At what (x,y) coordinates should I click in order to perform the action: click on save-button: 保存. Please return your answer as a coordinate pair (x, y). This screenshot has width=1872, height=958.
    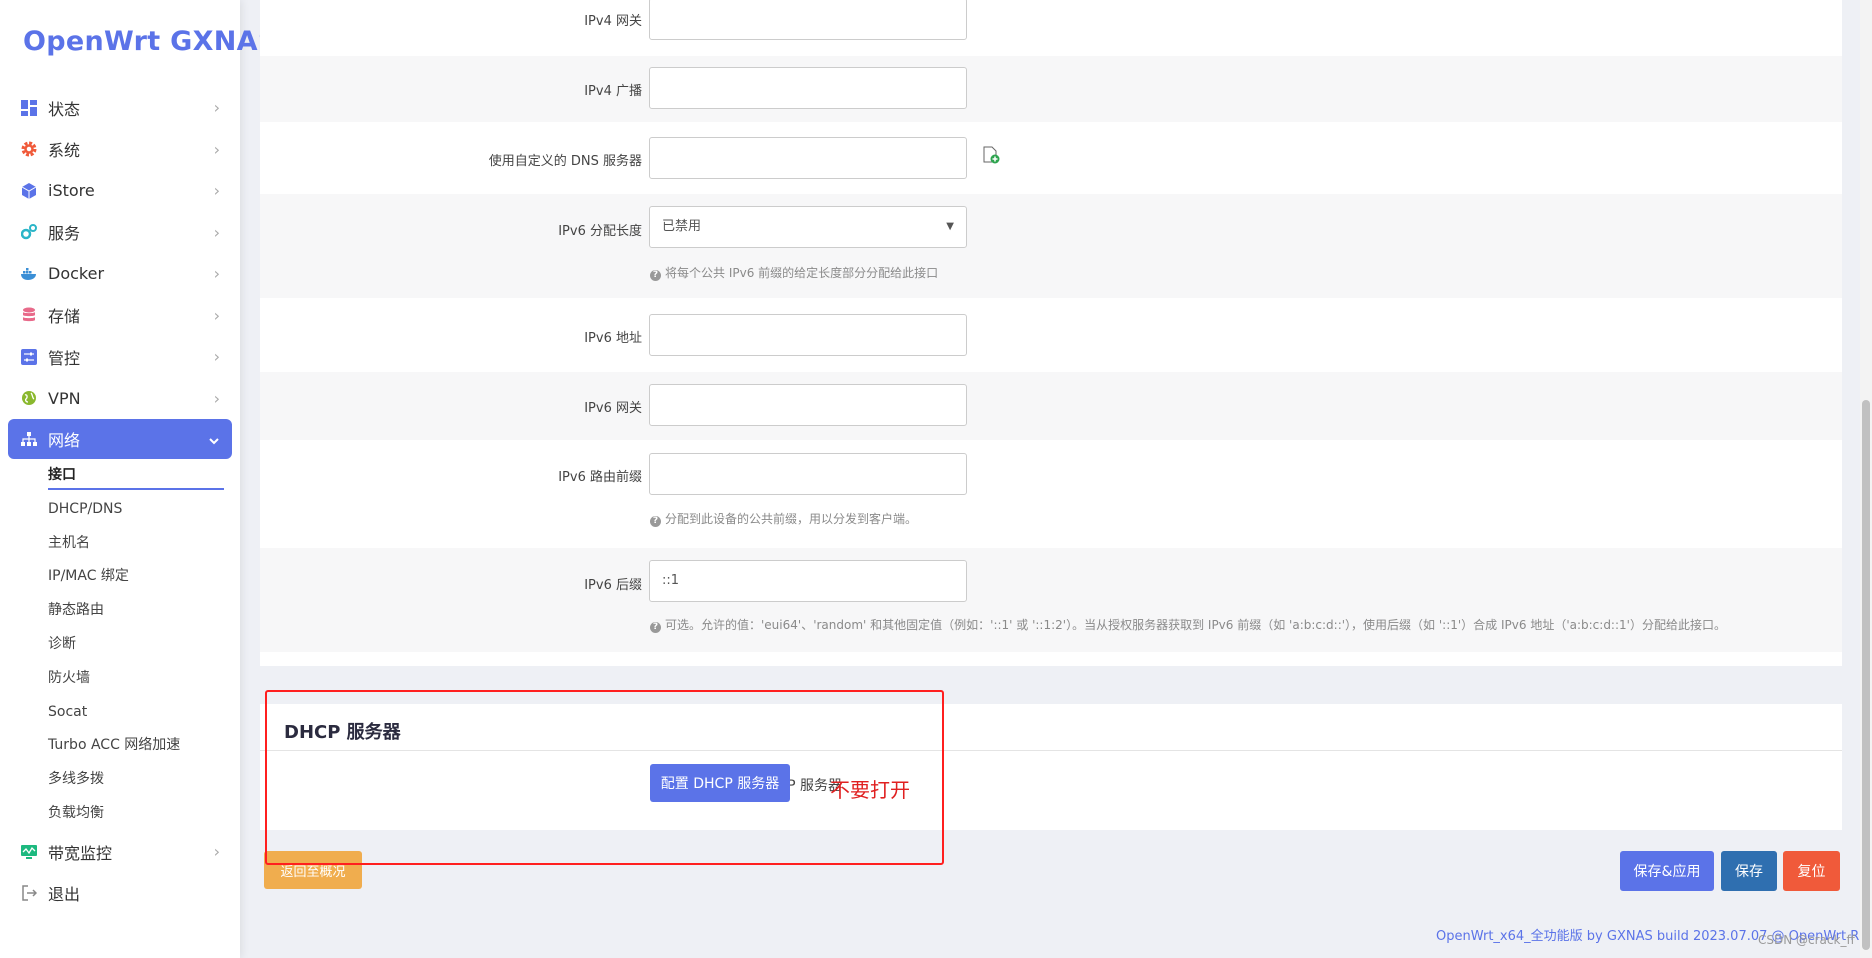
    Looking at the image, I should click on (1749, 871).